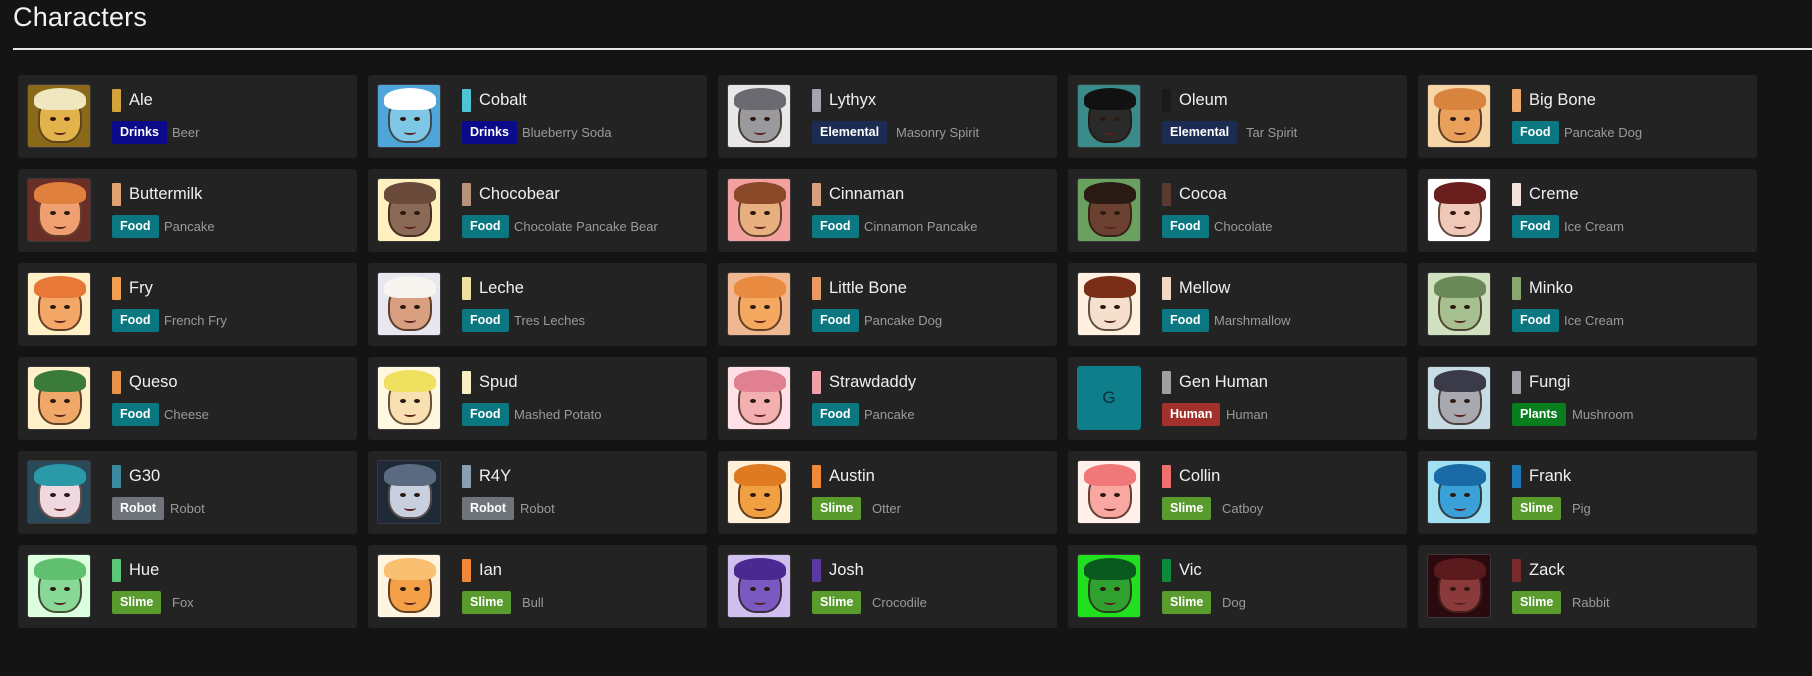 The image size is (1812, 676). What do you see at coordinates (1237, 116) in the screenshot?
I see `character-card-oleum: Oleum Elemental Tar Spirit` at bounding box center [1237, 116].